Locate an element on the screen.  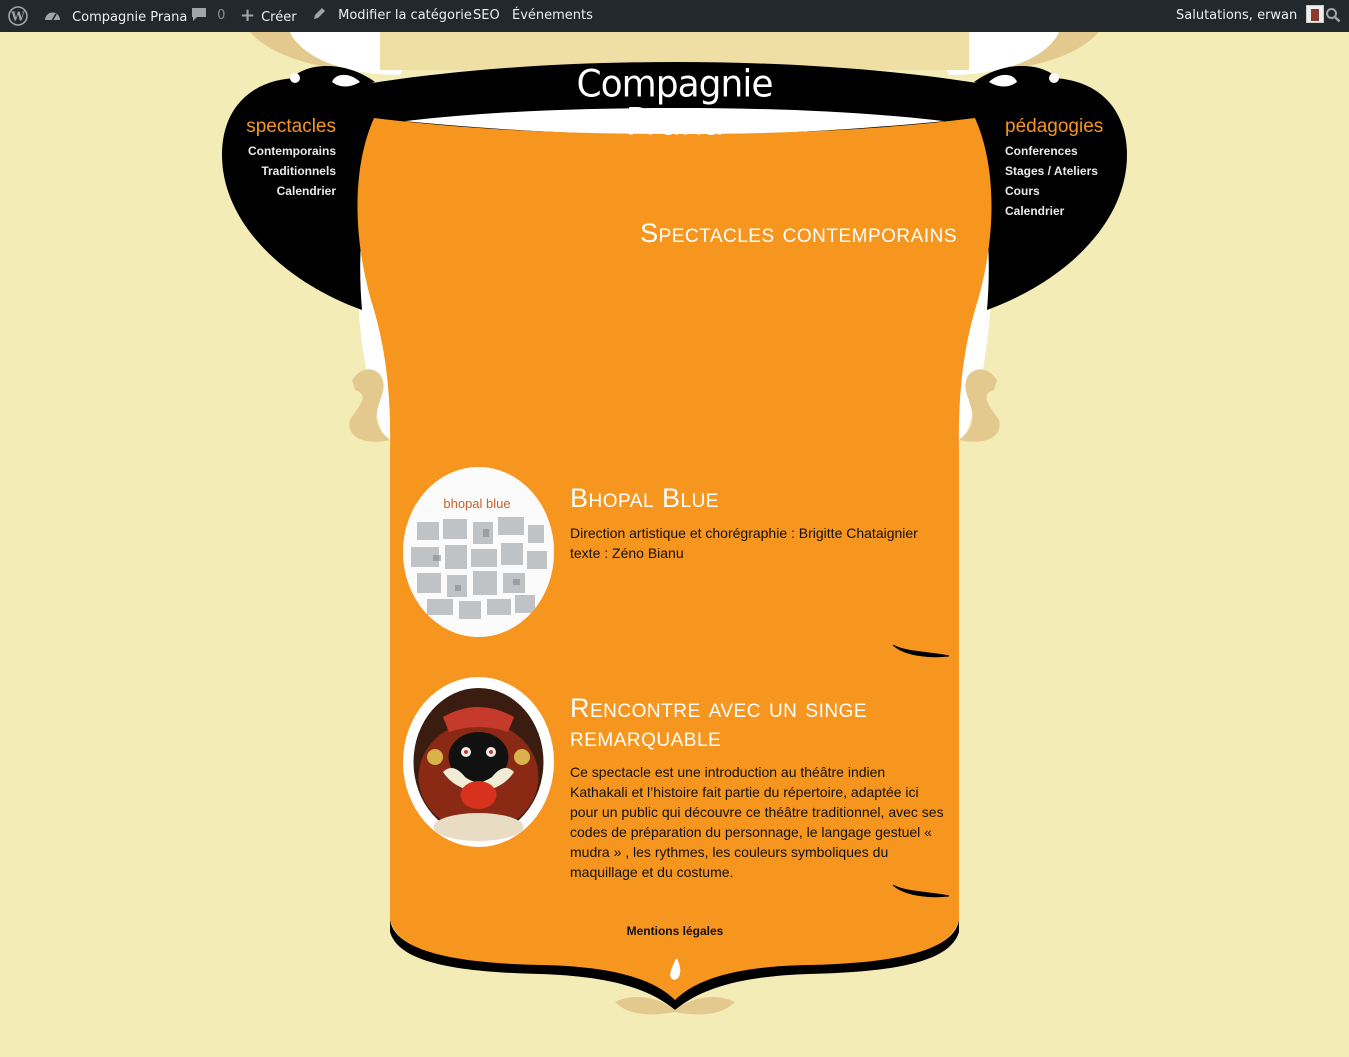
nav-link-stages-ateliers: Stages / Ateliers is located at coordinates (1051, 171).